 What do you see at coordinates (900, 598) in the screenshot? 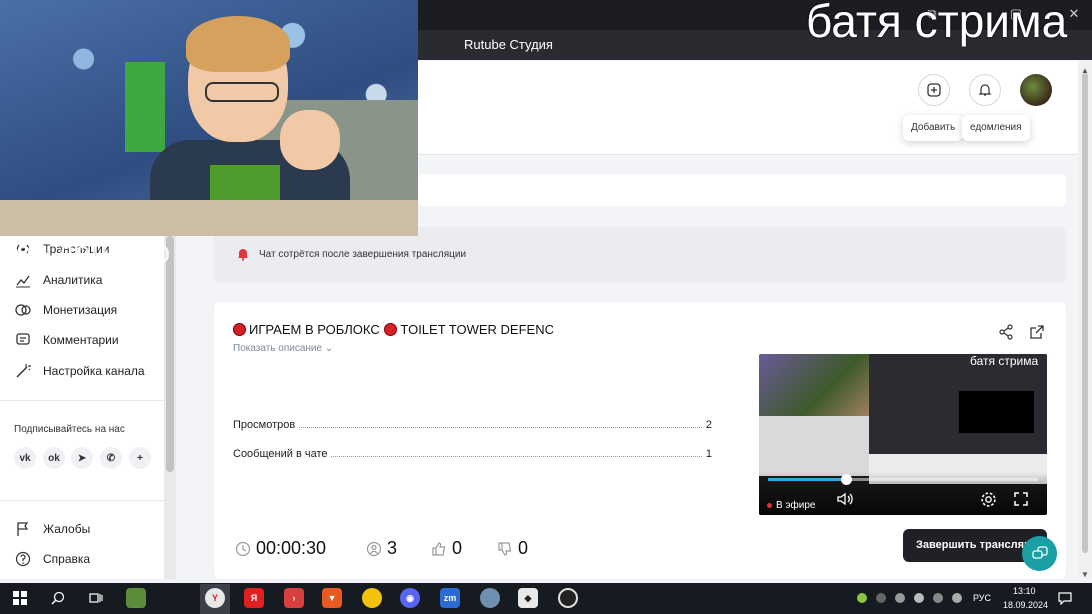
I see `microphone-icon` at bounding box center [900, 598].